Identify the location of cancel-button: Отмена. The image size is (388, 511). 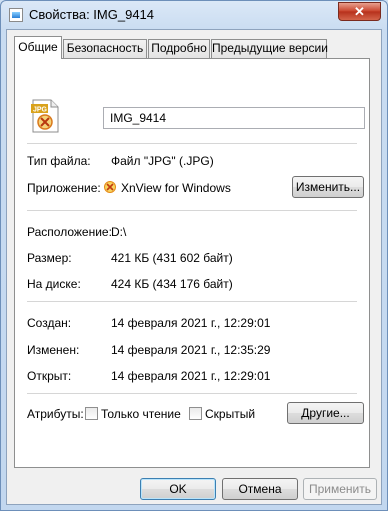
(260, 489).